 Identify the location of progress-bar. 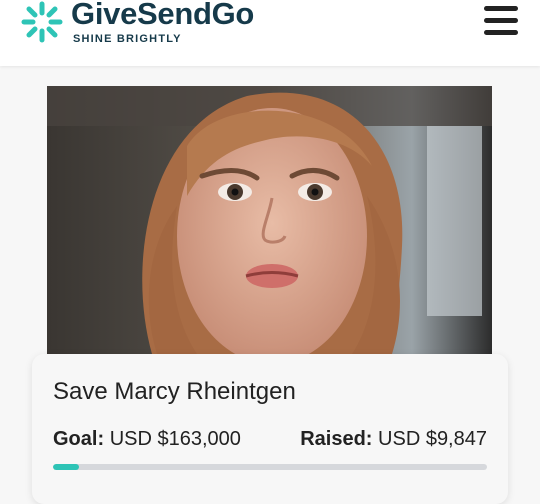
(270, 467).